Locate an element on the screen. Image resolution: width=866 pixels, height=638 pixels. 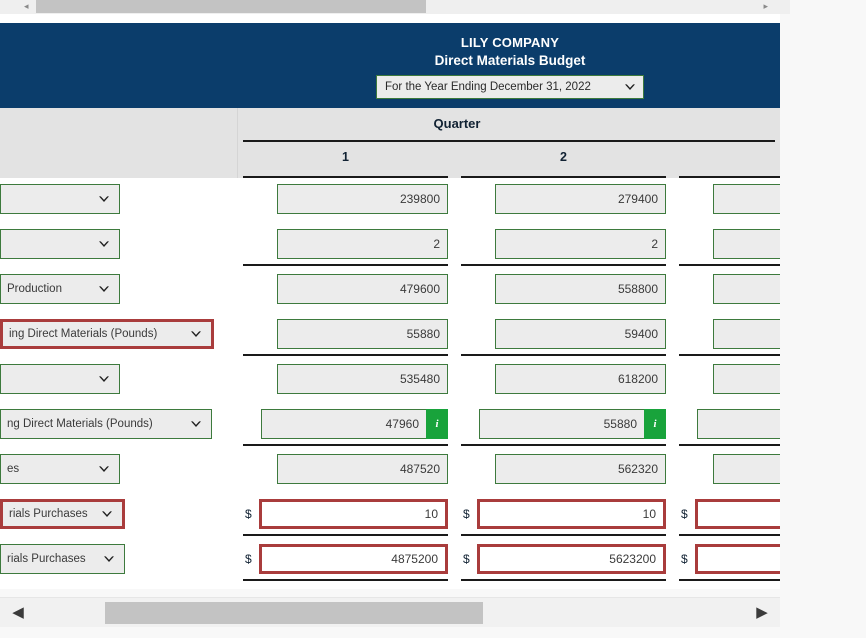
value-input-q2: 618200 is located at coordinates (580, 379).